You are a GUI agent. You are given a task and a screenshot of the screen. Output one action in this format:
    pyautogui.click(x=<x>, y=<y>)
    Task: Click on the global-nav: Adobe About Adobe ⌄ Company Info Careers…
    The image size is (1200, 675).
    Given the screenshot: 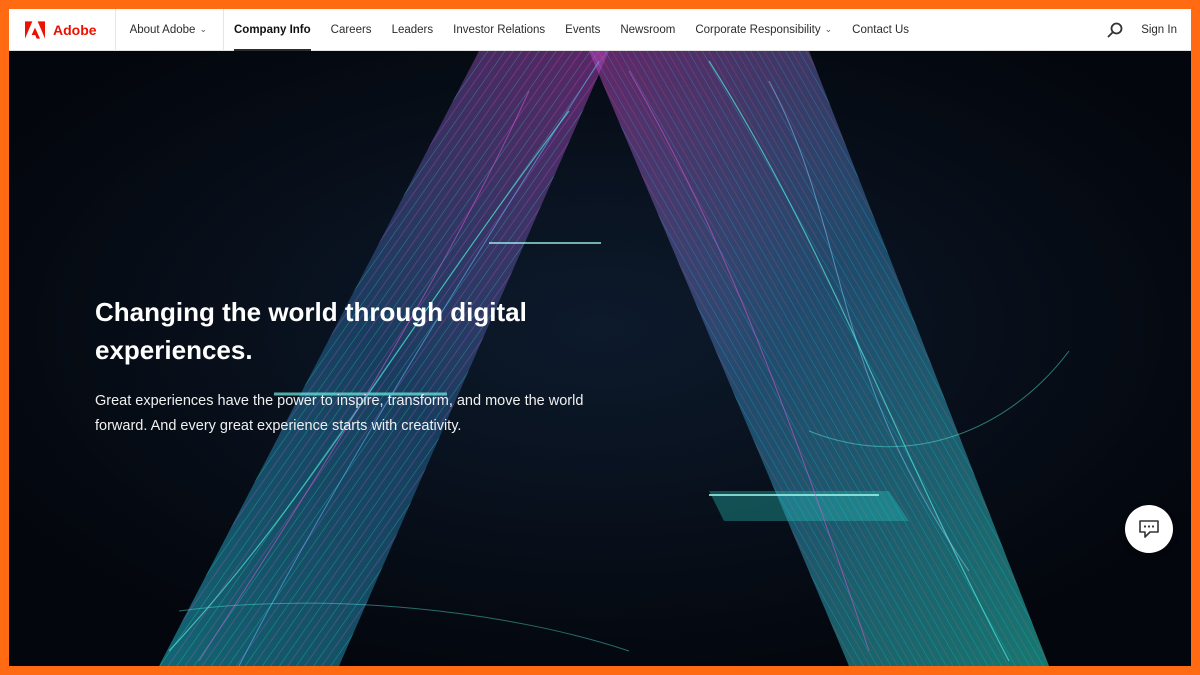 What is the action you would take?
    pyautogui.click(x=600, y=30)
    